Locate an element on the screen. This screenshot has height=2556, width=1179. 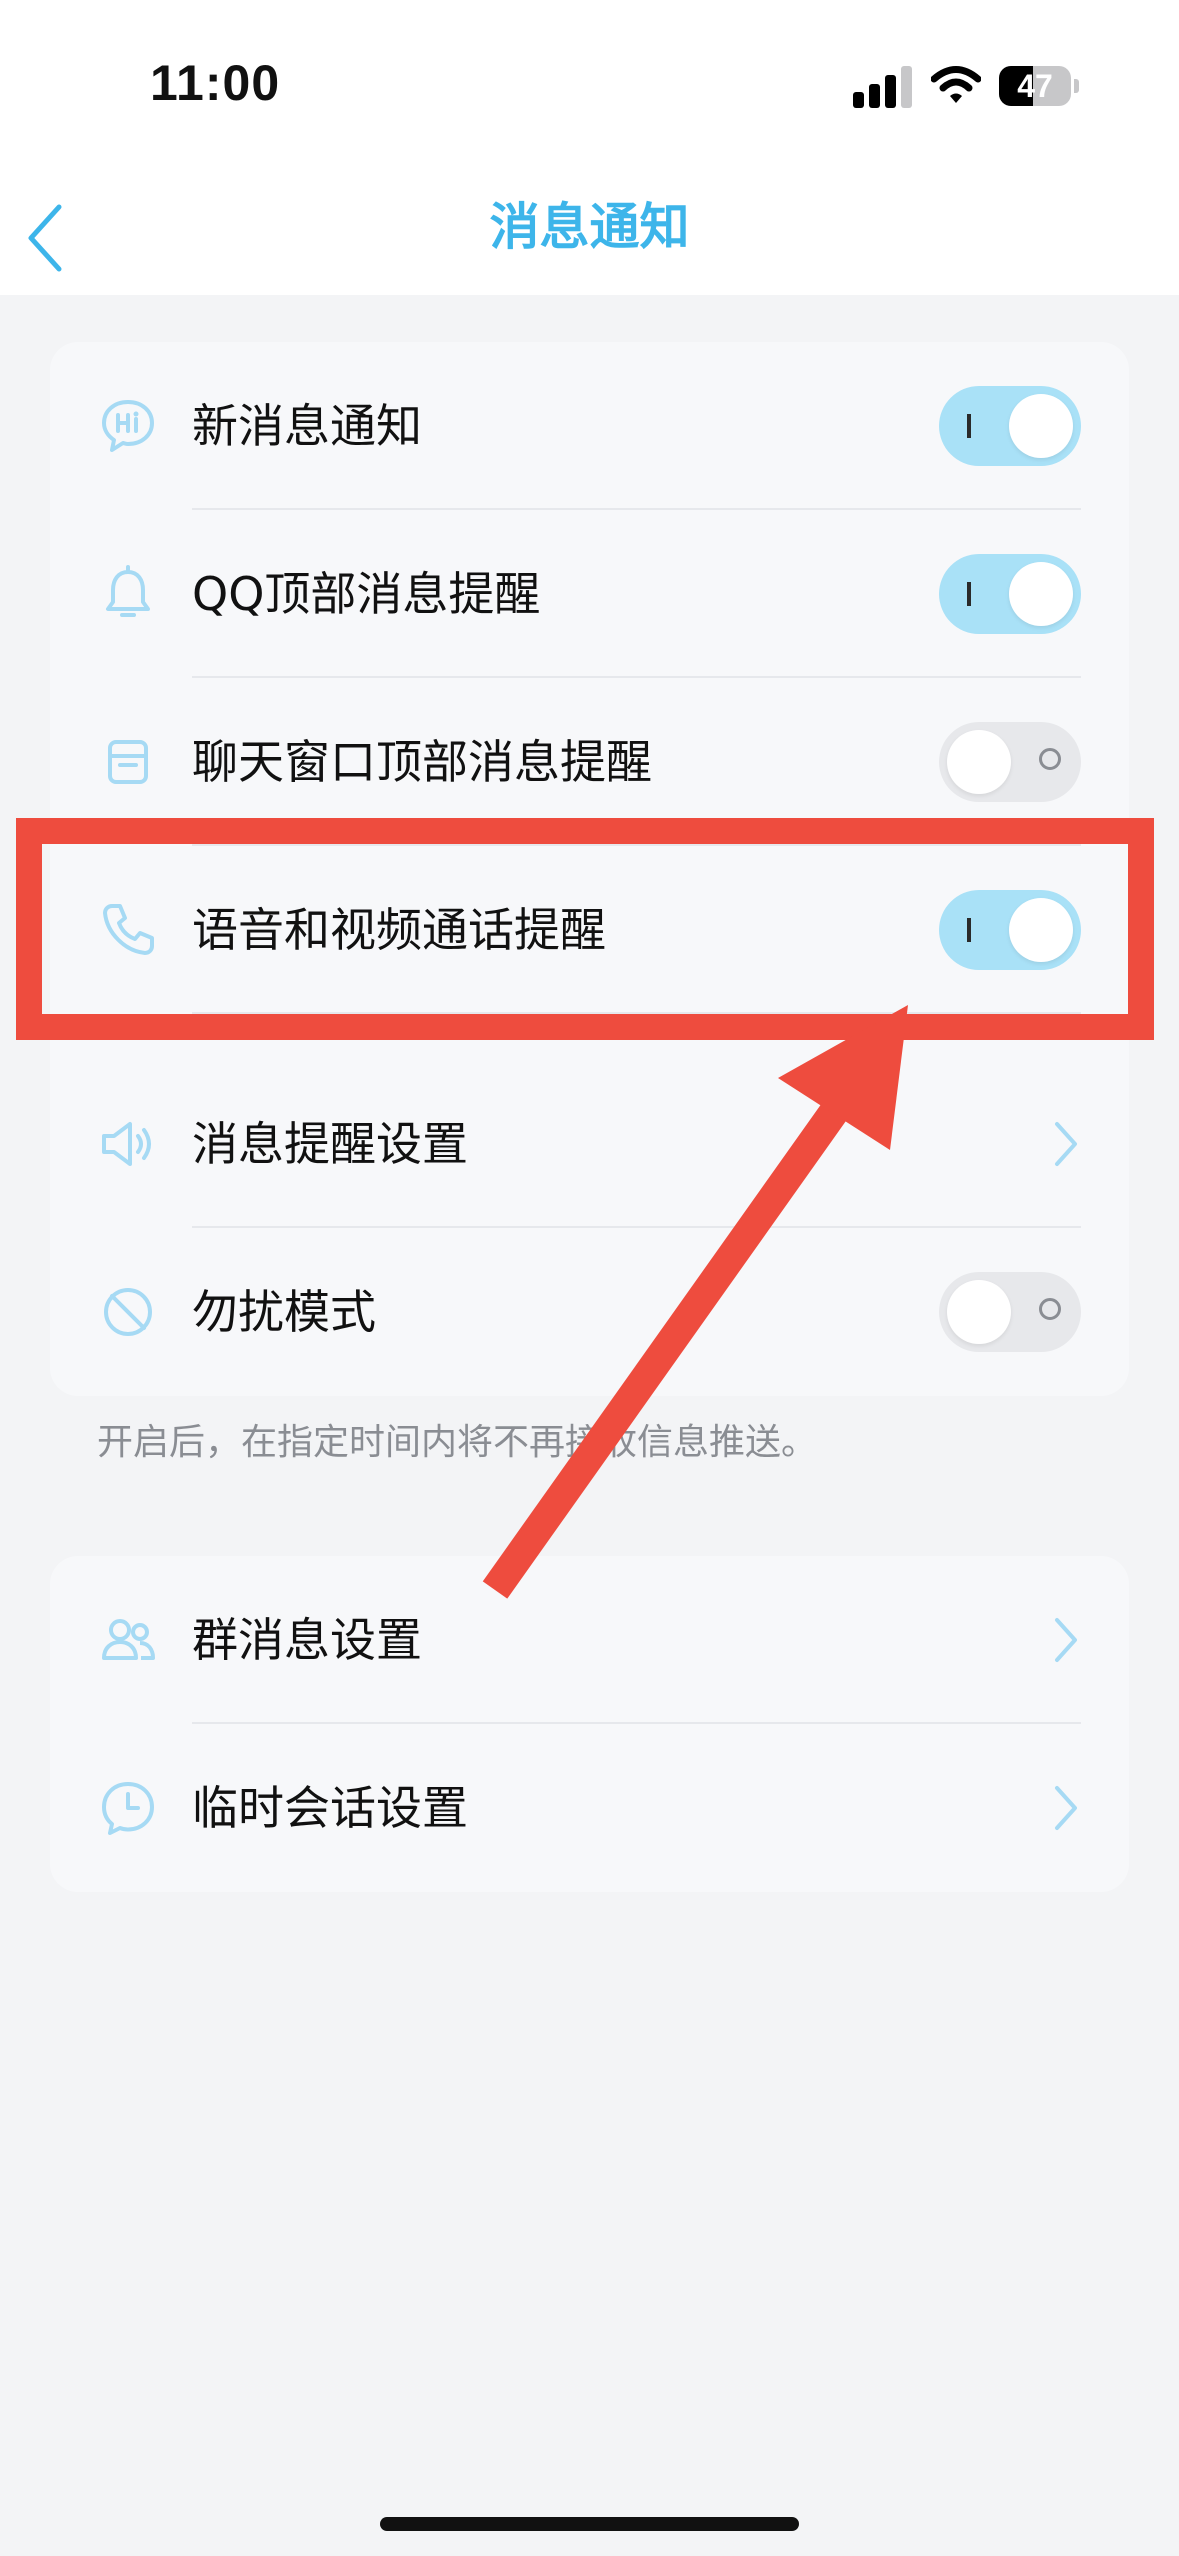
row-qq-top-alert: QQ顶部消息提醒 is located at coordinates (589, 594).